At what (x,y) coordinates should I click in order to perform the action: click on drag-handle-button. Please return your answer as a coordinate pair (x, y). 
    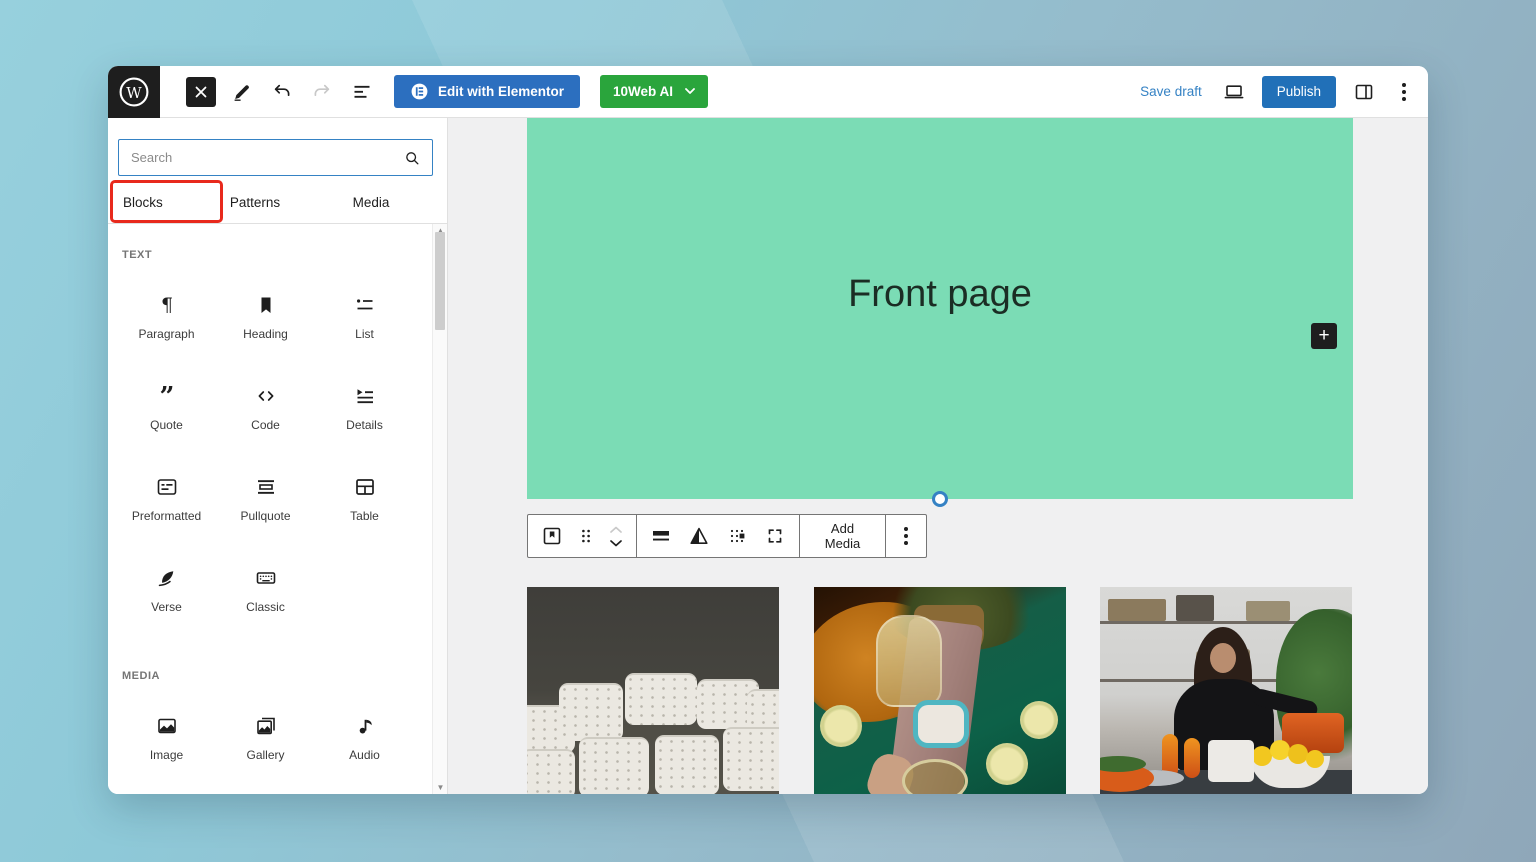
    Looking at the image, I should click on (586, 536).